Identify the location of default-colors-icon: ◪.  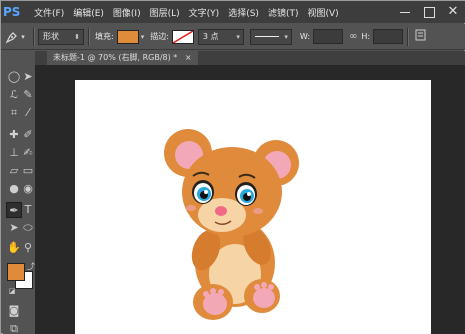
(12, 291).